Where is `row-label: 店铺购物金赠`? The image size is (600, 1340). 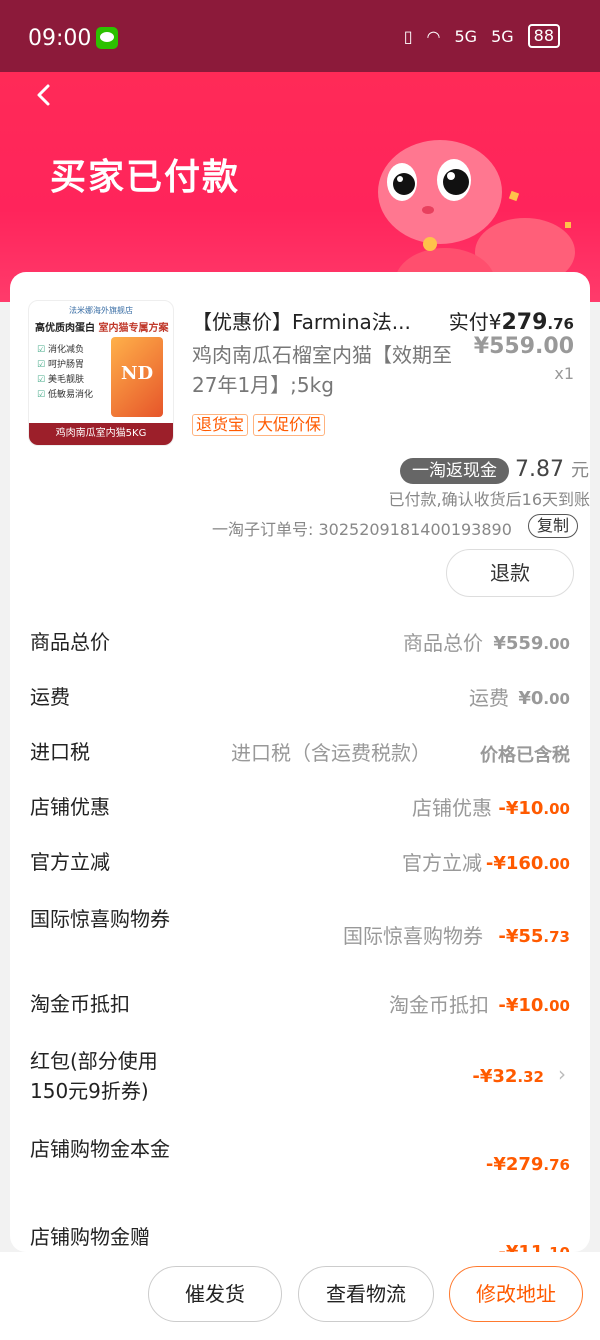 row-label: 店铺购物金赠 is located at coordinates (90, 1237).